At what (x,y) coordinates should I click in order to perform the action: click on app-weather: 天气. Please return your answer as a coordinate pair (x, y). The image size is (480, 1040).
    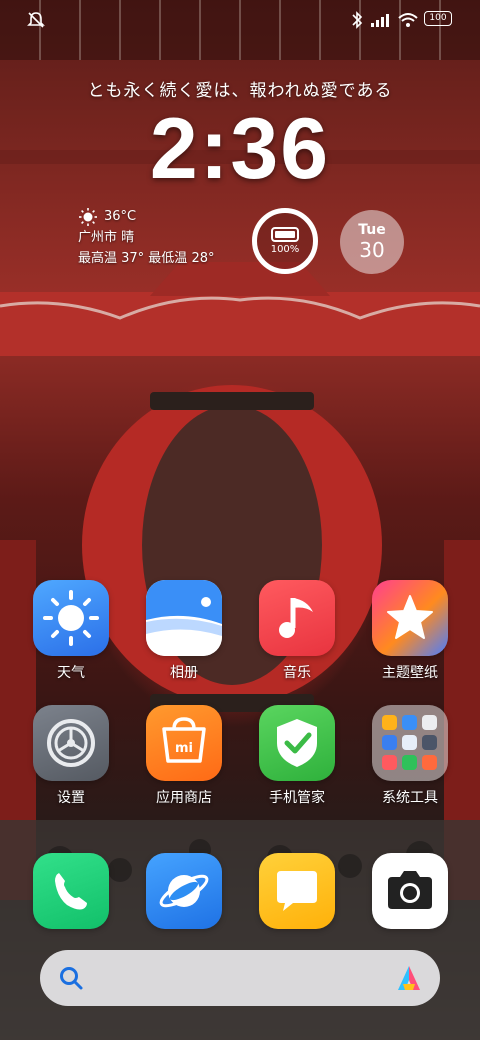
    Looking at the image, I should click on (71, 631).